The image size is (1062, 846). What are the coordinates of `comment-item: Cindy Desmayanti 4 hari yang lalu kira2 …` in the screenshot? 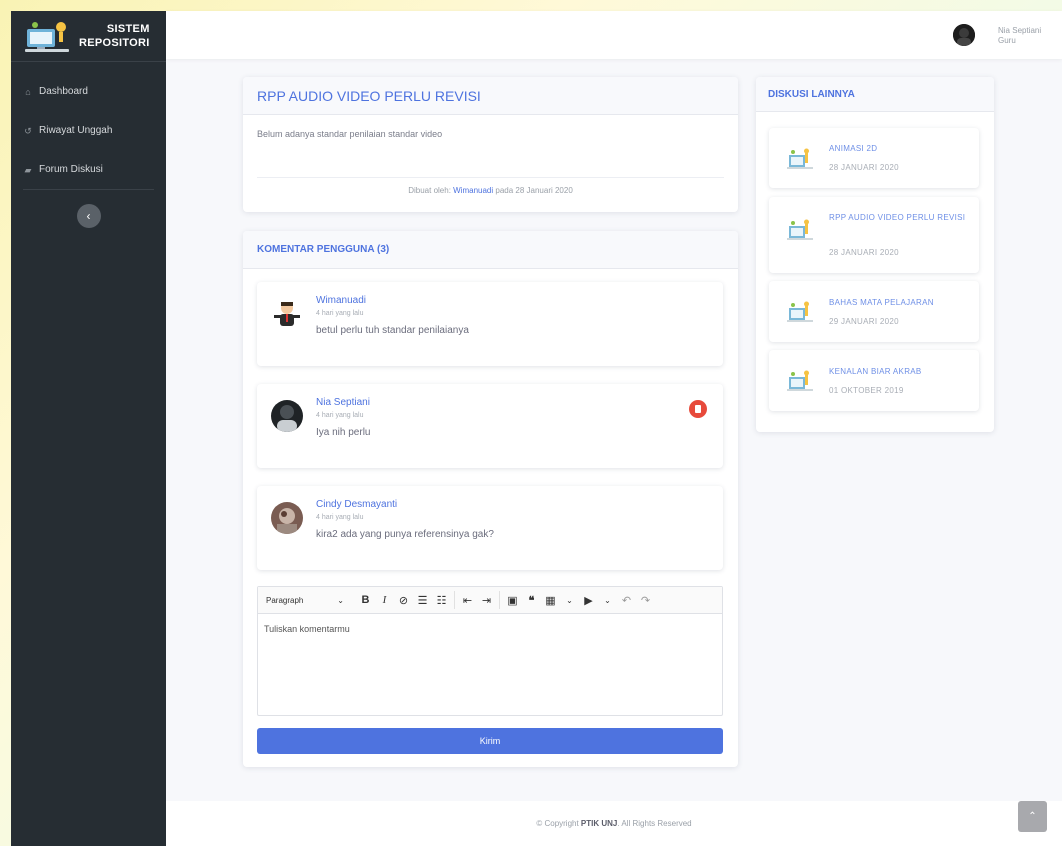 It's located at (490, 528).